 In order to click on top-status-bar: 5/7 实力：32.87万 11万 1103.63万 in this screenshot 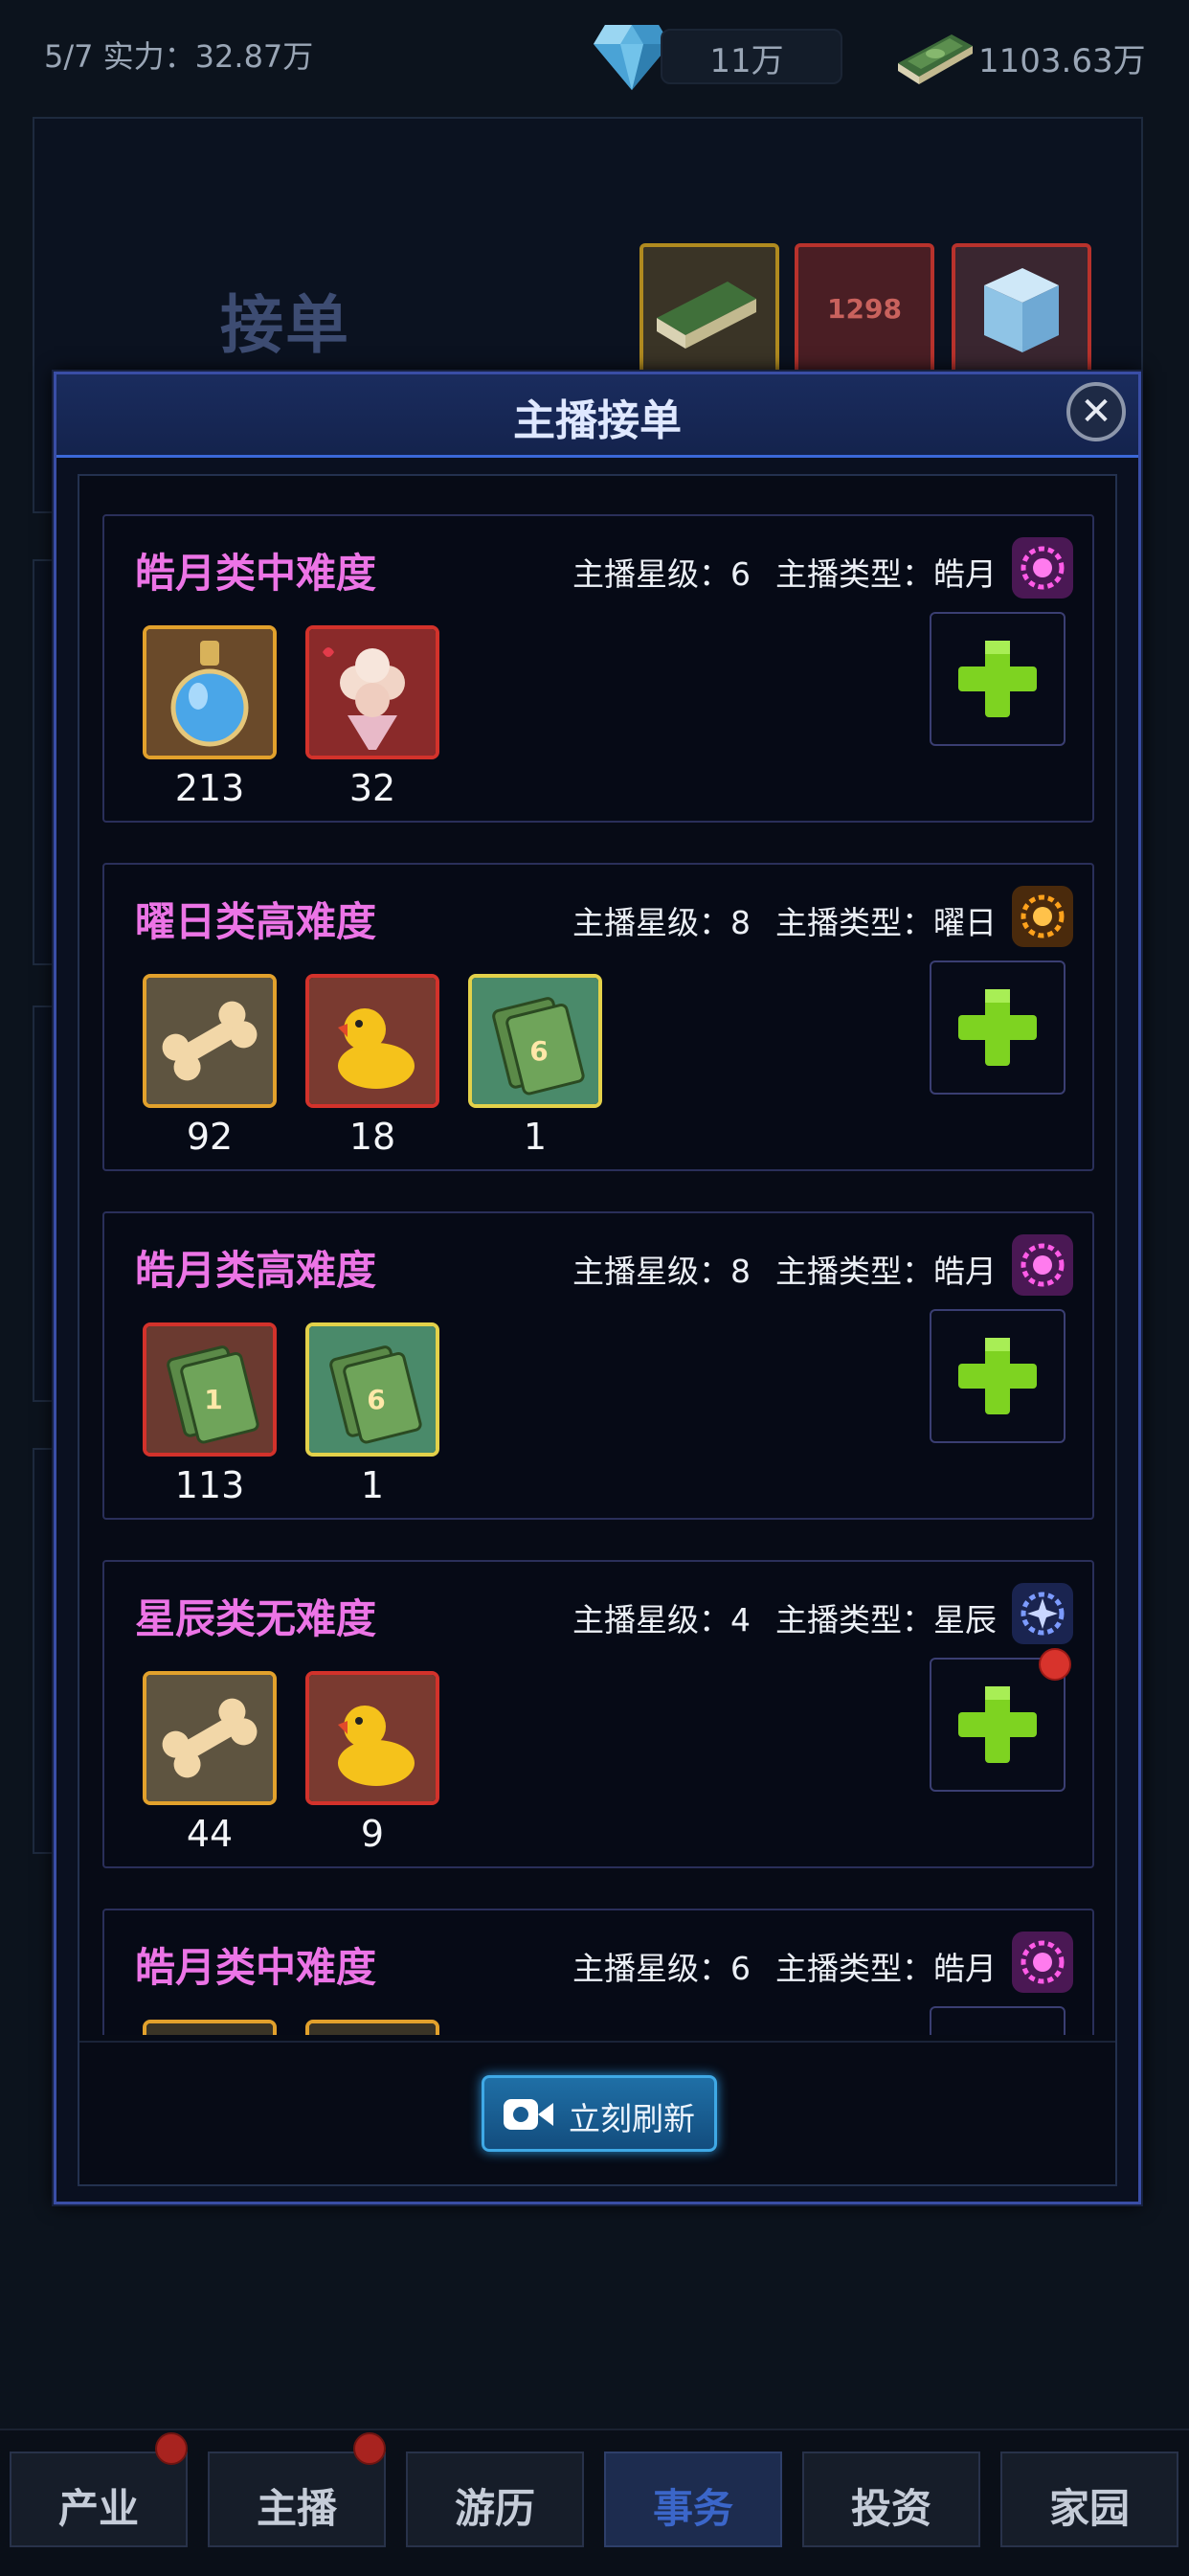, I will do `click(594, 52)`.